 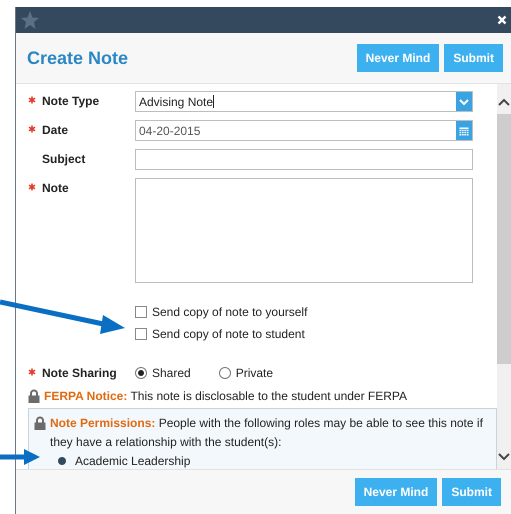 I want to click on bullet-icon, so click(x=62, y=461).